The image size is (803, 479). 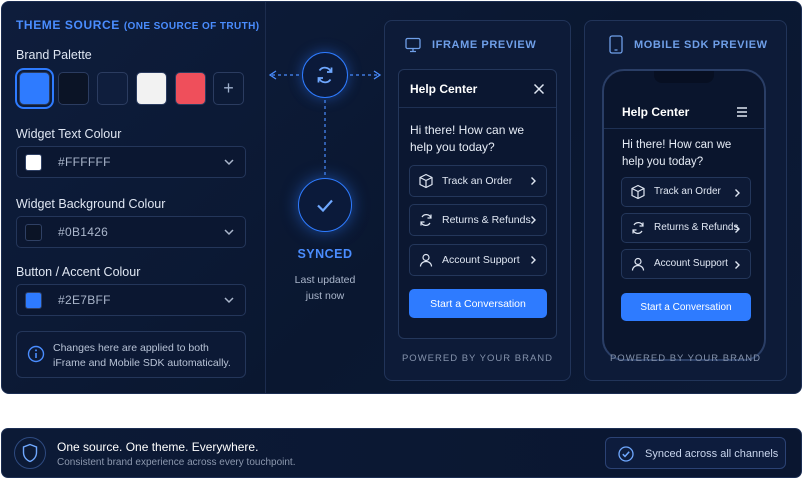 I want to click on check-icon, so click(x=325, y=206).